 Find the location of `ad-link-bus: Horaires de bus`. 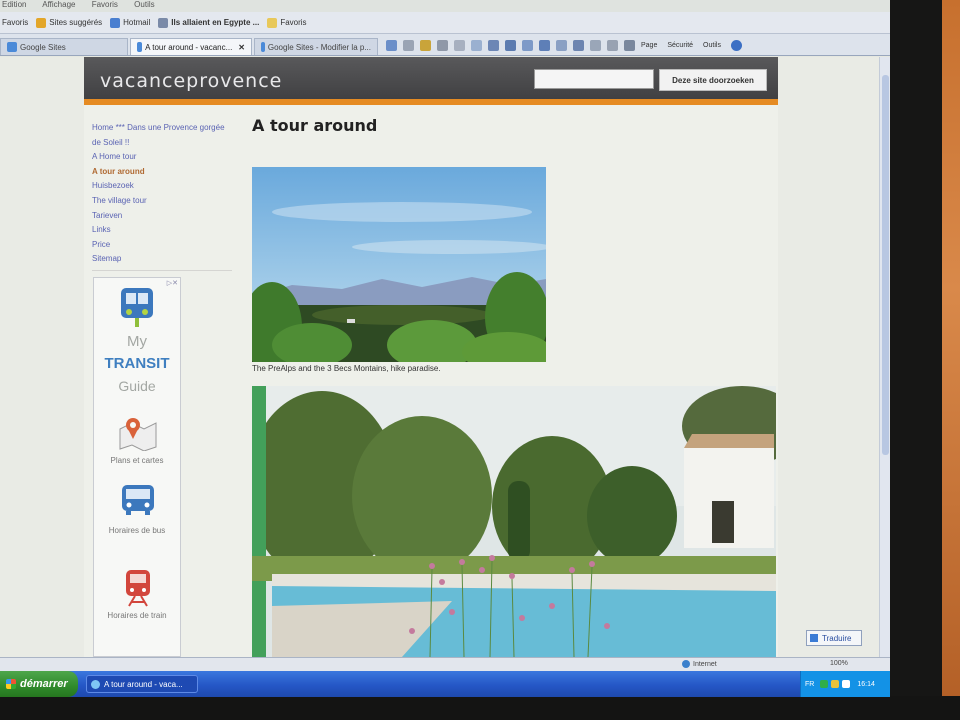

ad-link-bus: Horaires de bus is located at coordinates (137, 530).